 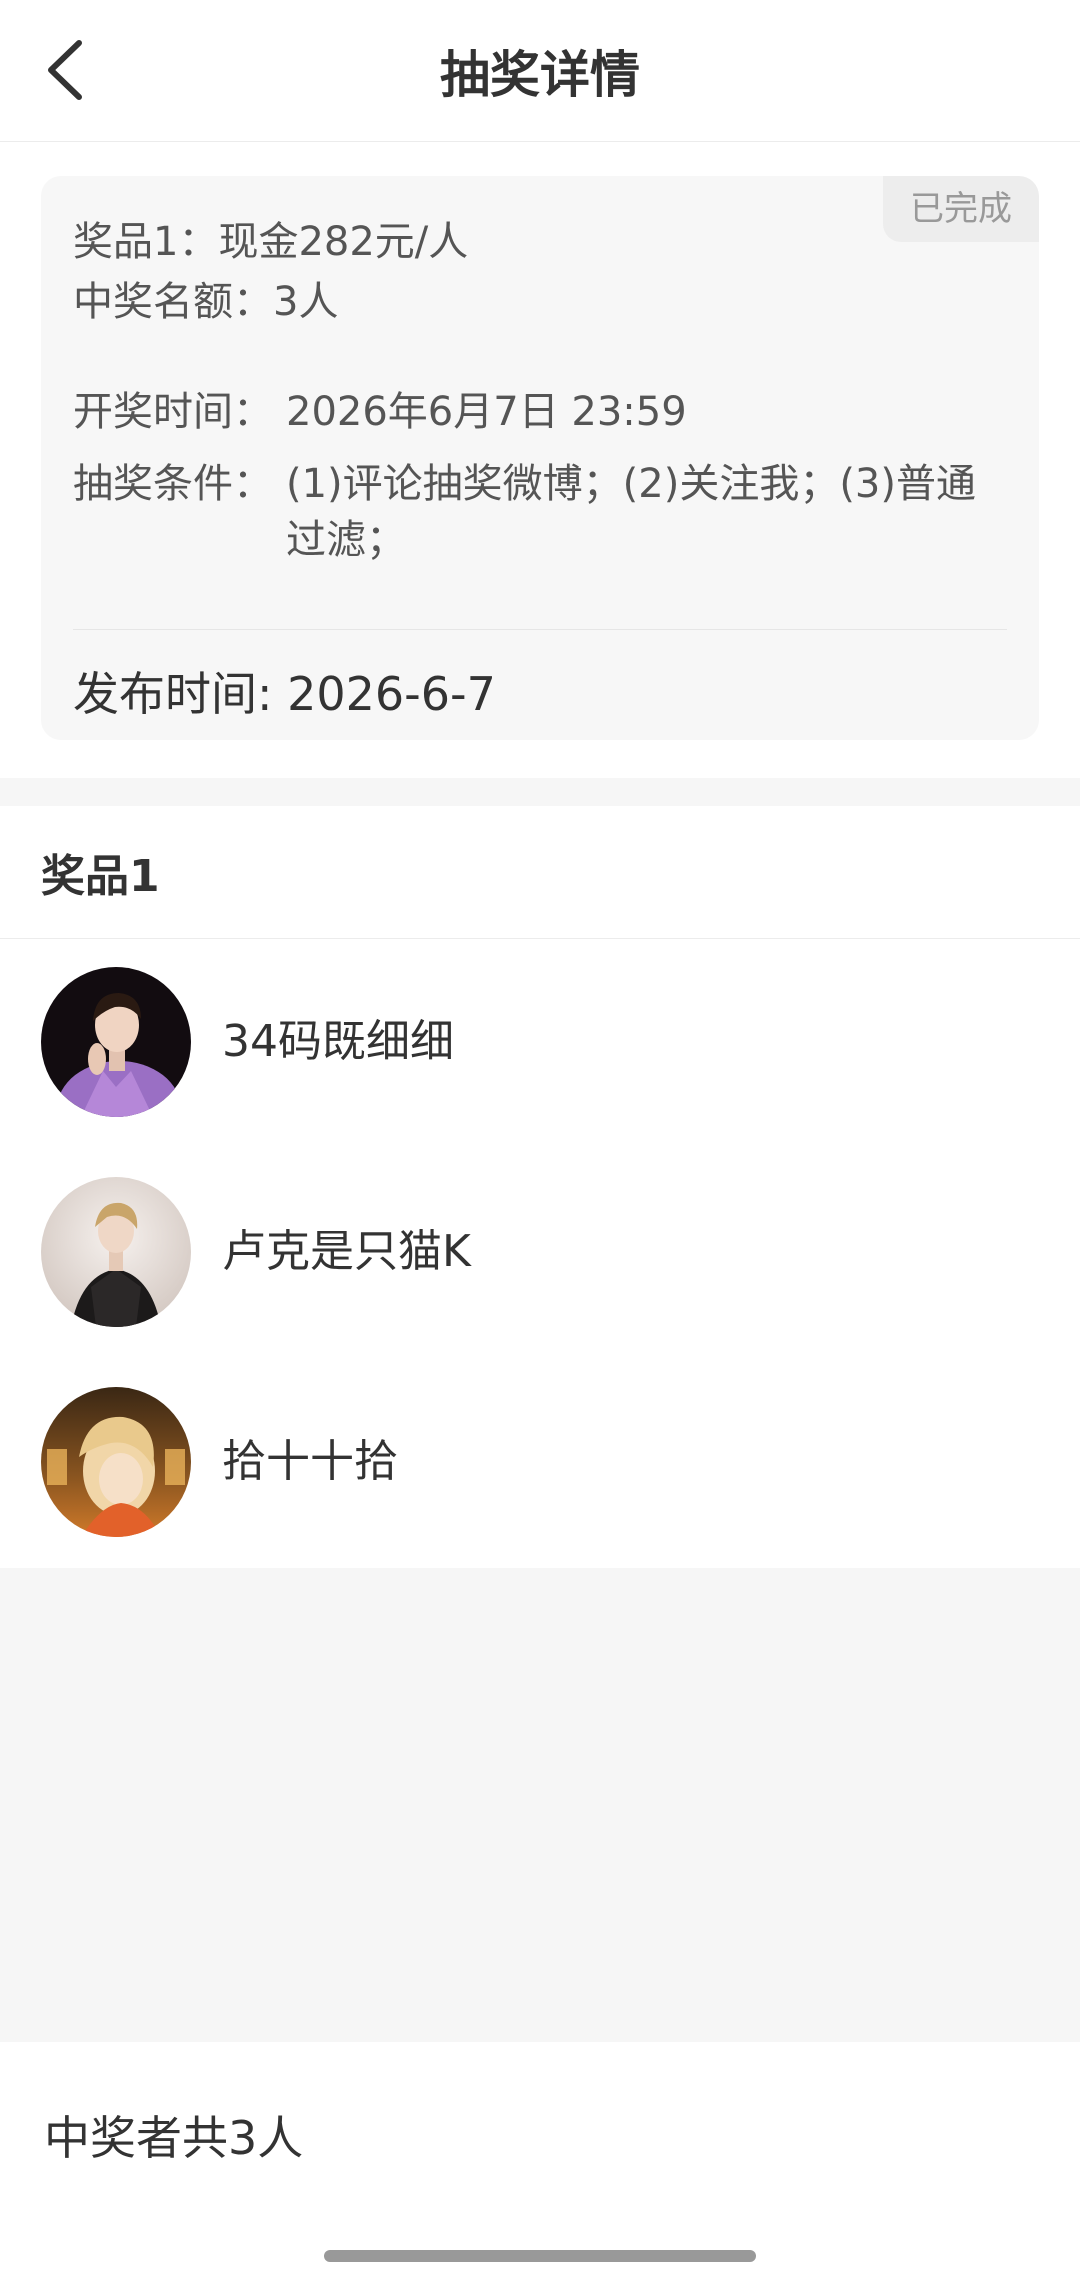 I want to click on winner-total-label: 中奖者共3人, so click(x=174, y=2138).